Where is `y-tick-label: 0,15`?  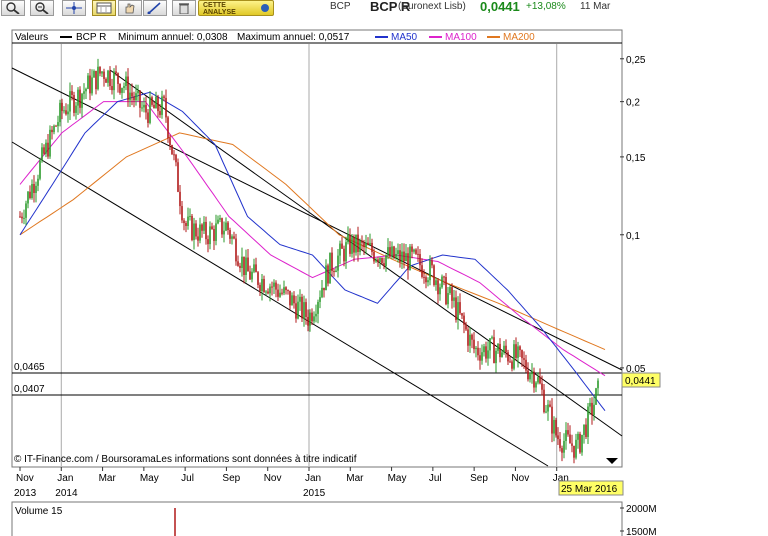
y-tick-label: 0,15 is located at coordinates (636, 158).